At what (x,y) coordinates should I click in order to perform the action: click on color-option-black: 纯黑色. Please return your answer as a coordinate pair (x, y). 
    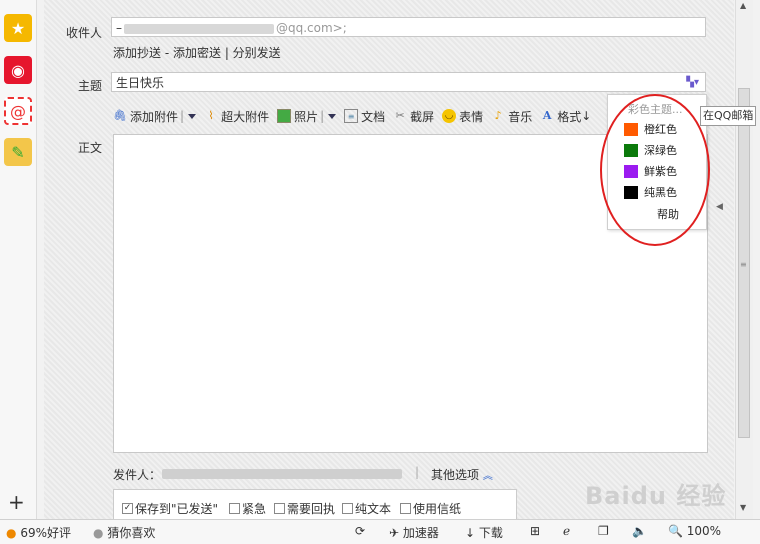
    Looking at the image, I should click on (650, 192).